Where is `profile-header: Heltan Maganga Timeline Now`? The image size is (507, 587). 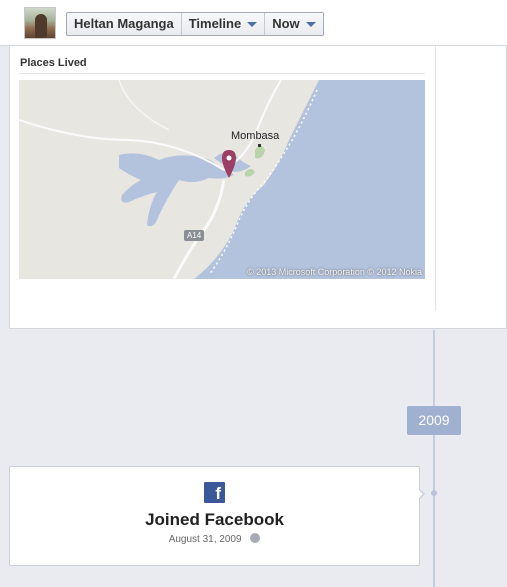 profile-header: Heltan Maganga Timeline Now is located at coordinates (253, 23).